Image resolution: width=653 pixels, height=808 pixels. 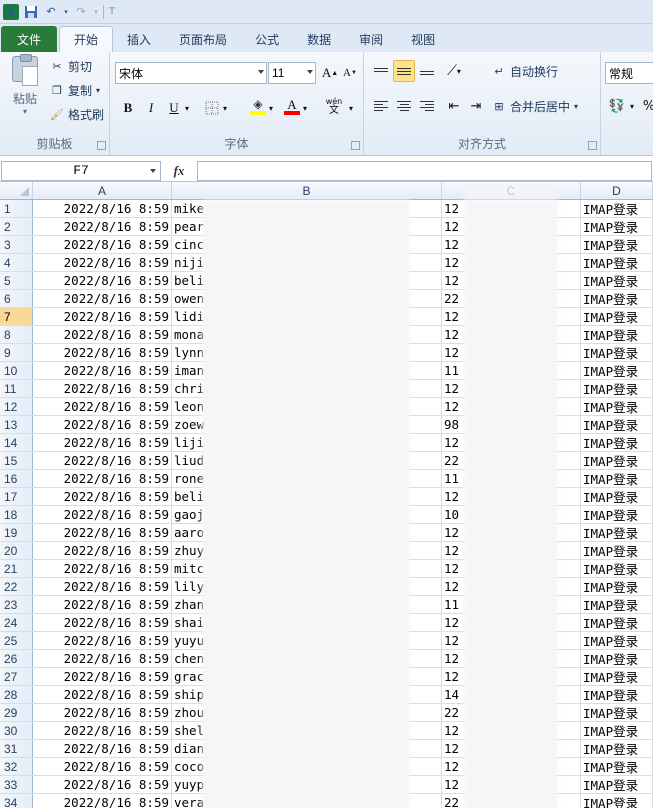 What do you see at coordinates (350, 73) in the screenshot?
I see `shrink-font-button: A ▼` at bounding box center [350, 73].